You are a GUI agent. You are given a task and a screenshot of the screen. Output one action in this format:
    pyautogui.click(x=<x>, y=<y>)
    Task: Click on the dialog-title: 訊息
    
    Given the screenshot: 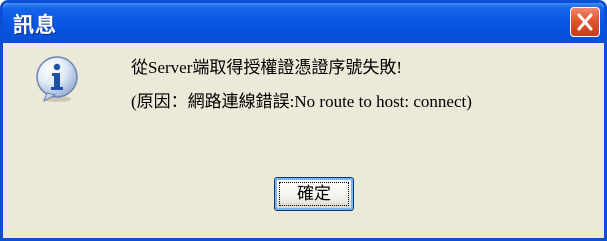 What is the action you would take?
    pyautogui.click(x=35, y=25)
    